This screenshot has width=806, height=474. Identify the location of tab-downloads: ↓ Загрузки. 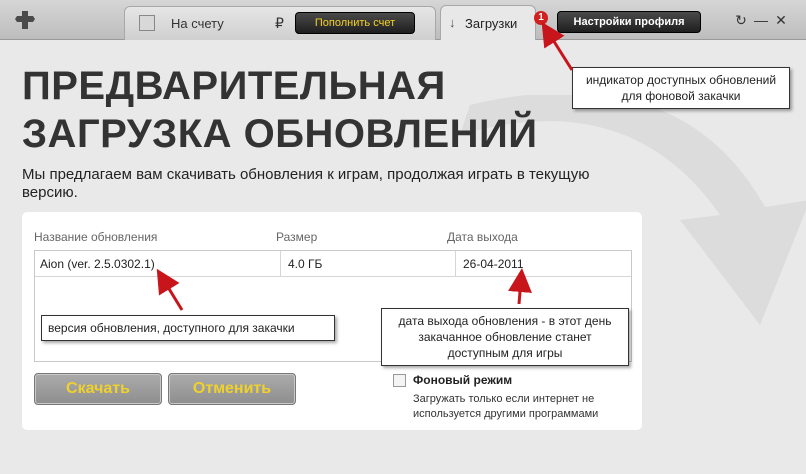
(488, 23).